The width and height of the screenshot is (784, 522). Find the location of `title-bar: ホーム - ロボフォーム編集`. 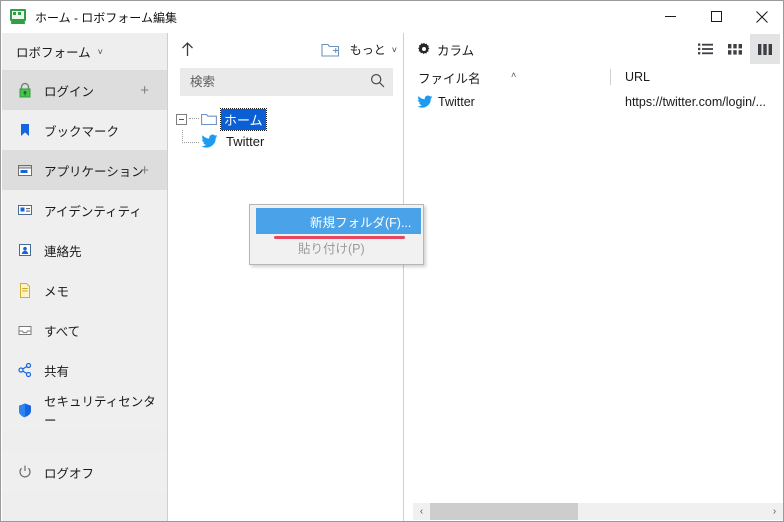

title-bar: ホーム - ロボフォーム編集 is located at coordinates (392, 17).